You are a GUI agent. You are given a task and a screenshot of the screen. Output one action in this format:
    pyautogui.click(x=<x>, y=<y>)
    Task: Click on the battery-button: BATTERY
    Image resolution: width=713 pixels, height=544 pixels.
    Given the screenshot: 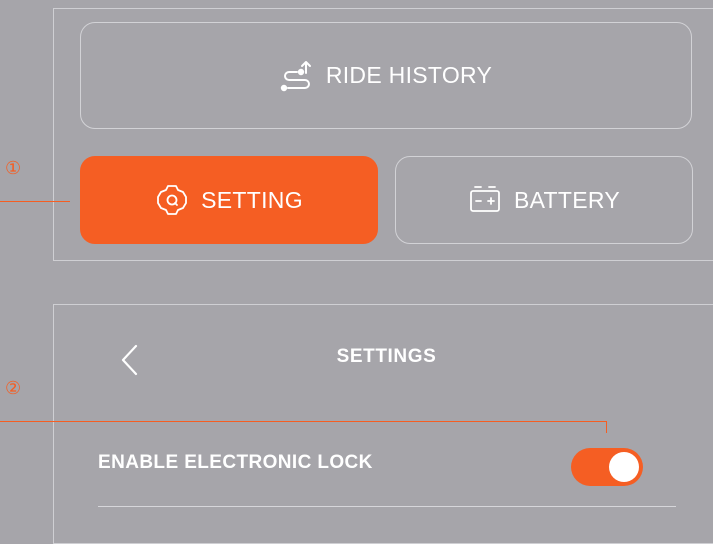 What is the action you would take?
    pyautogui.click(x=544, y=200)
    